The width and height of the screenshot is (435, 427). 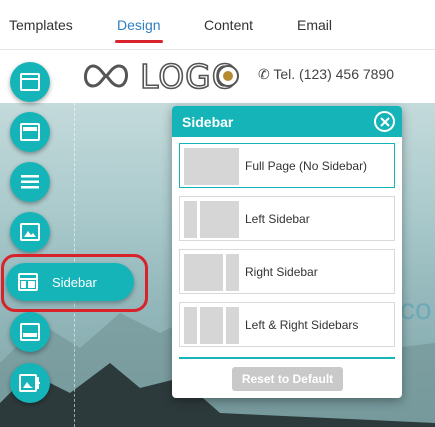 I want to click on dual-sidebar-thumbnail-left, so click(x=190, y=325).